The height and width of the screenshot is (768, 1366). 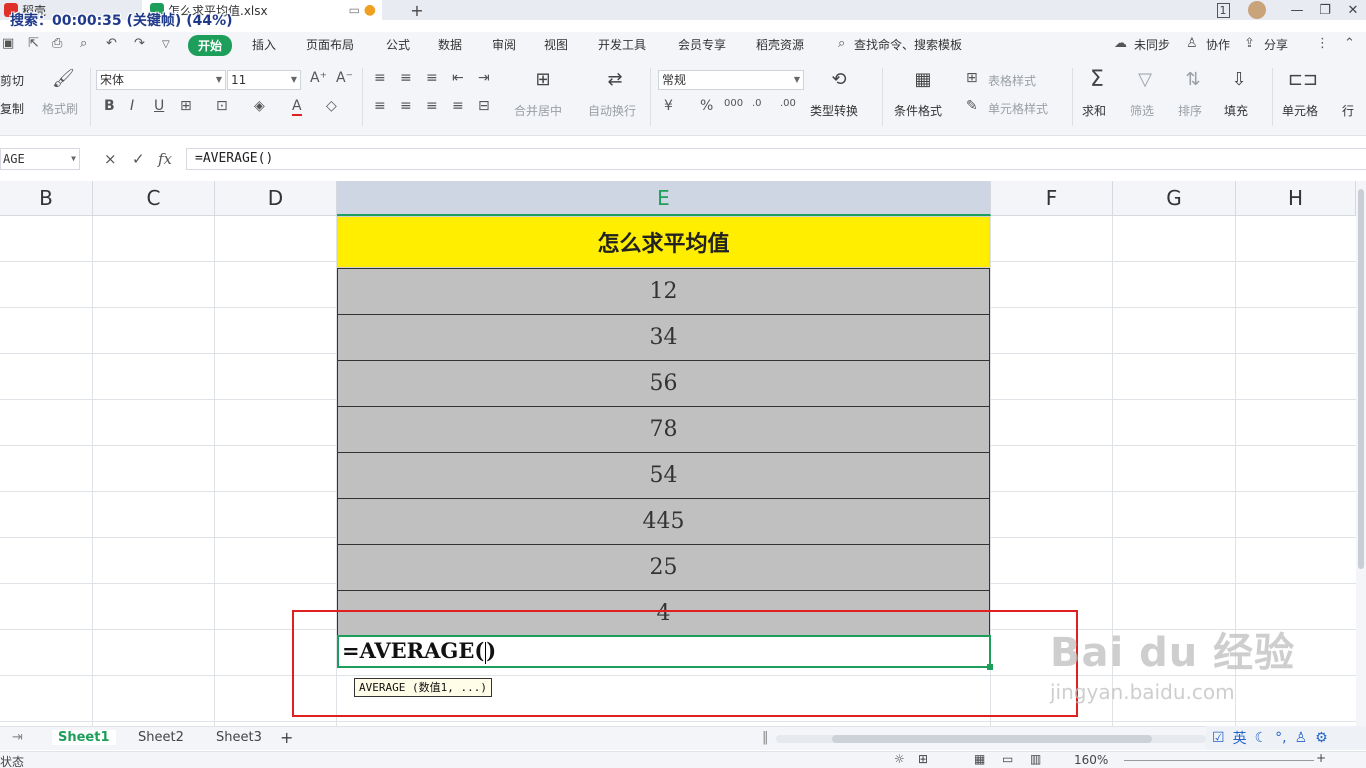 I want to click on column-header-d: D, so click(x=276, y=198).